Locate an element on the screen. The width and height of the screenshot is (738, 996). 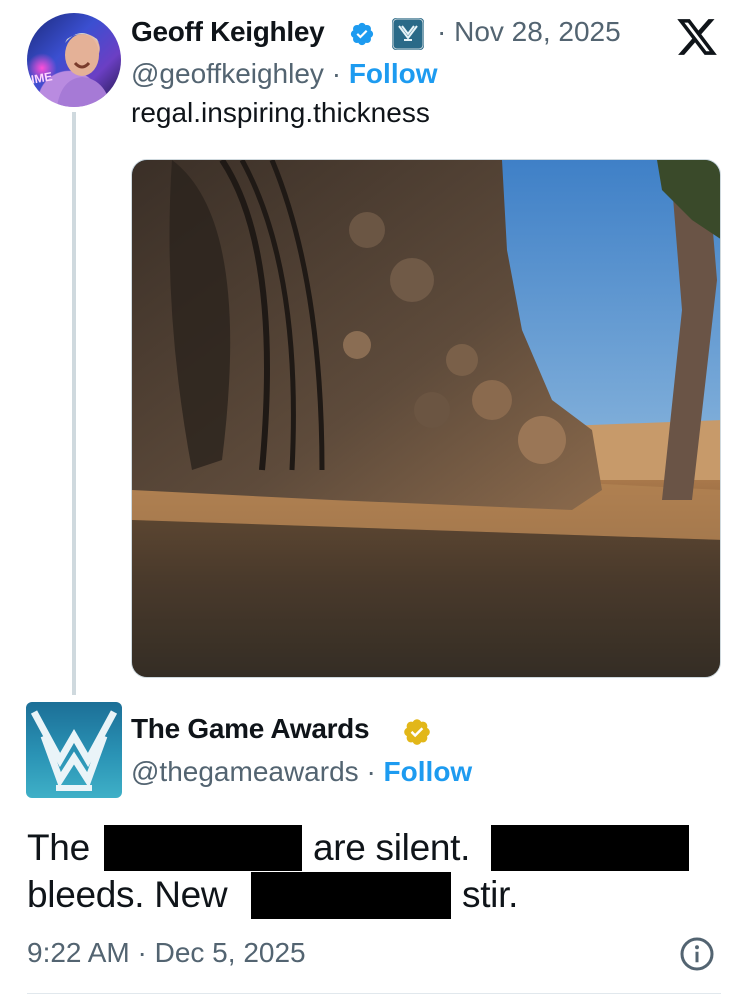
avatar-person-graphic is located at coordinates (84, 70).